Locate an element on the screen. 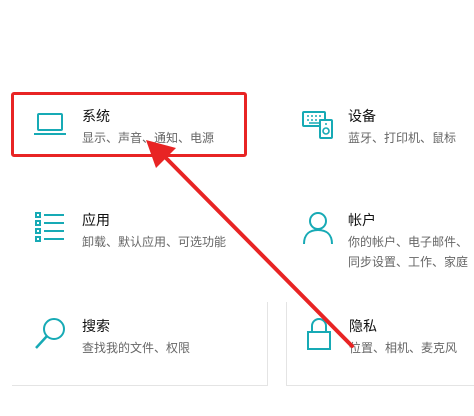  settings-tile-devices: 设备 蓝牙、打印机、鼠标 is located at coordinates (380, 125).